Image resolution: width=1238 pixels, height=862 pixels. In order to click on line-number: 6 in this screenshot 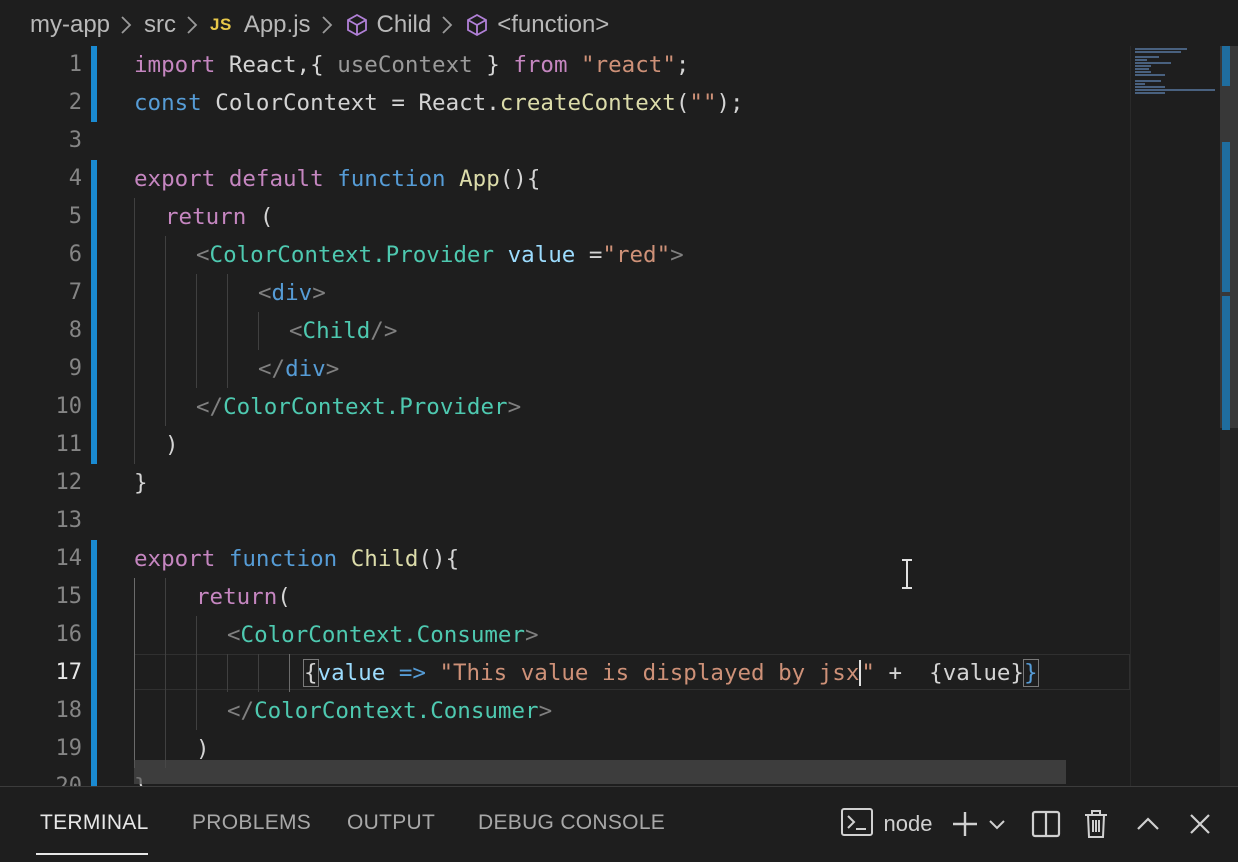, I will do `click(75, 254)`.